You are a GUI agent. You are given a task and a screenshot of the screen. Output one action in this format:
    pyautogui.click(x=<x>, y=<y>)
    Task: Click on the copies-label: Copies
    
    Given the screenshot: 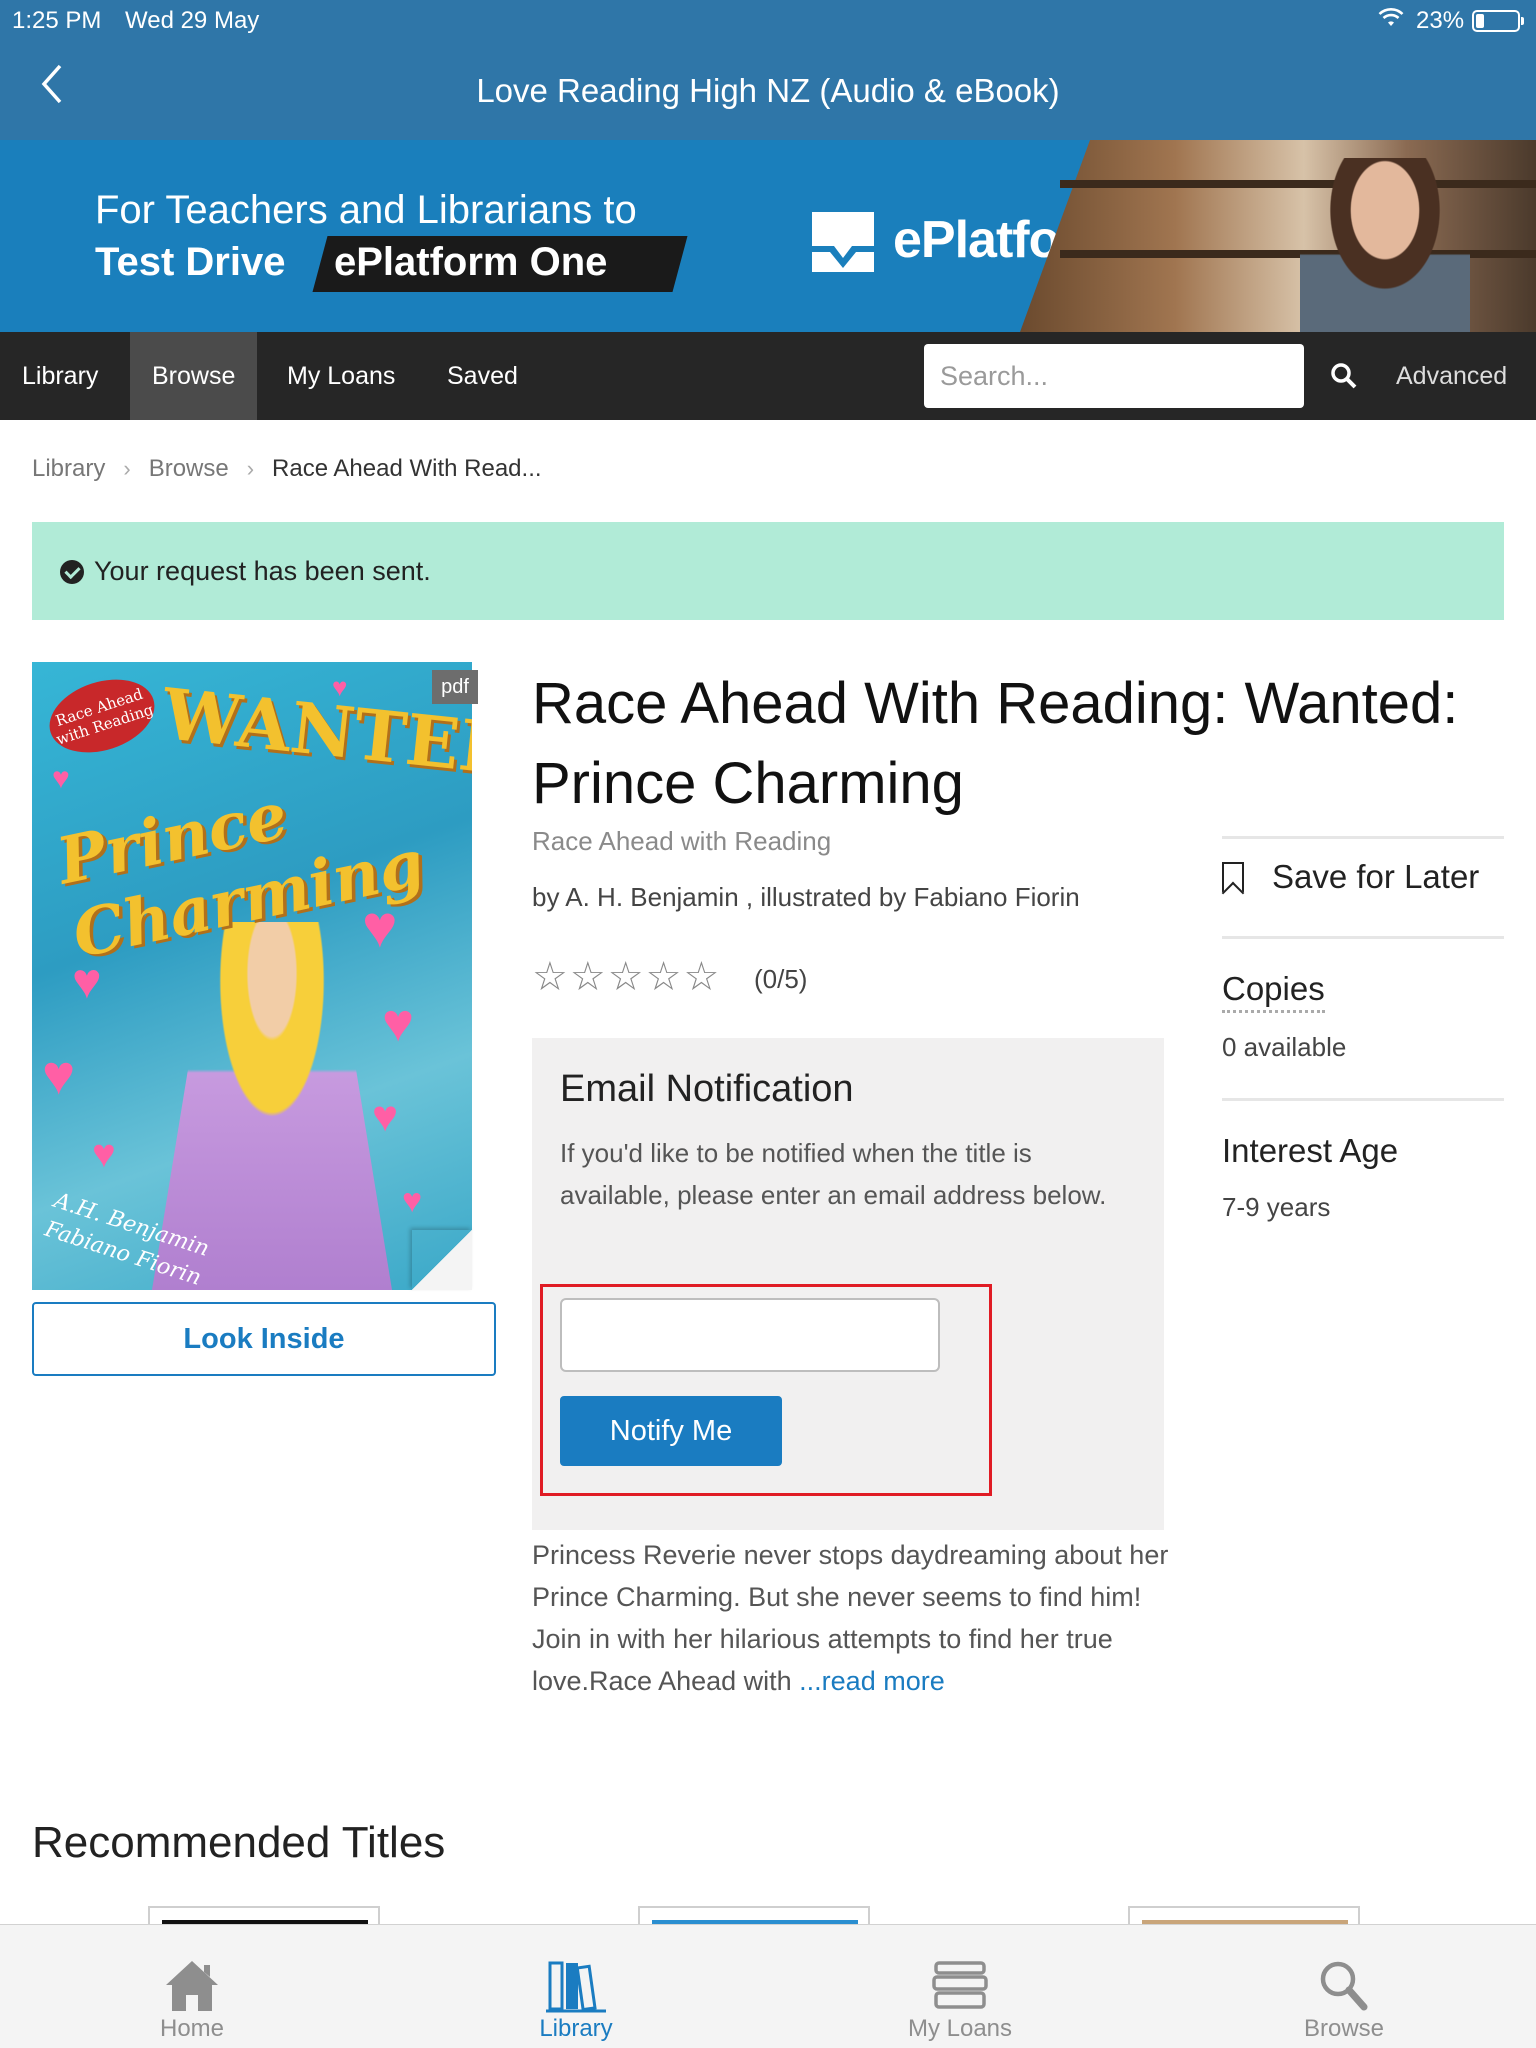 What is the action you would take?
    pyautogui.click(x=1273, y=991)
    